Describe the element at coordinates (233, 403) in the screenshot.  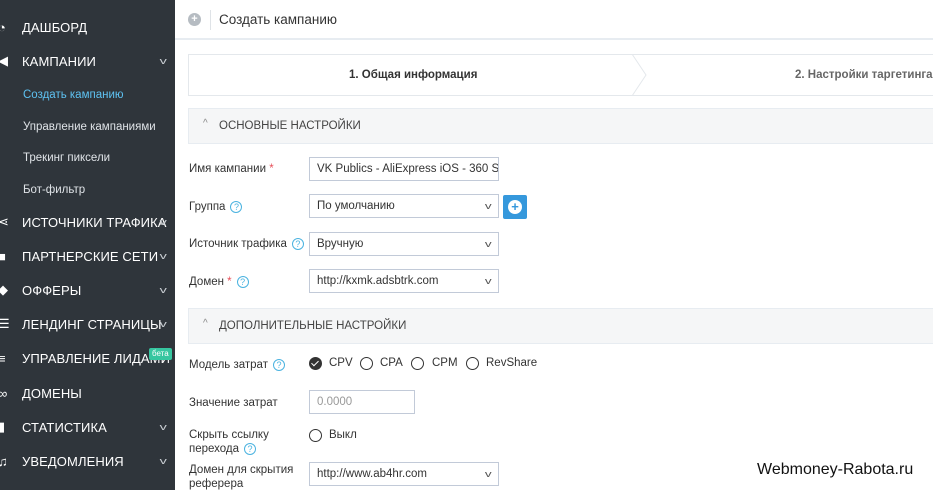
I see `cost-value-label: Значение затрат` at that location.